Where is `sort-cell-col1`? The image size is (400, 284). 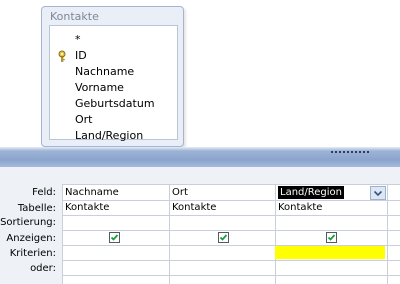
sort-cell-col1 is located at coordinates (115, 223).